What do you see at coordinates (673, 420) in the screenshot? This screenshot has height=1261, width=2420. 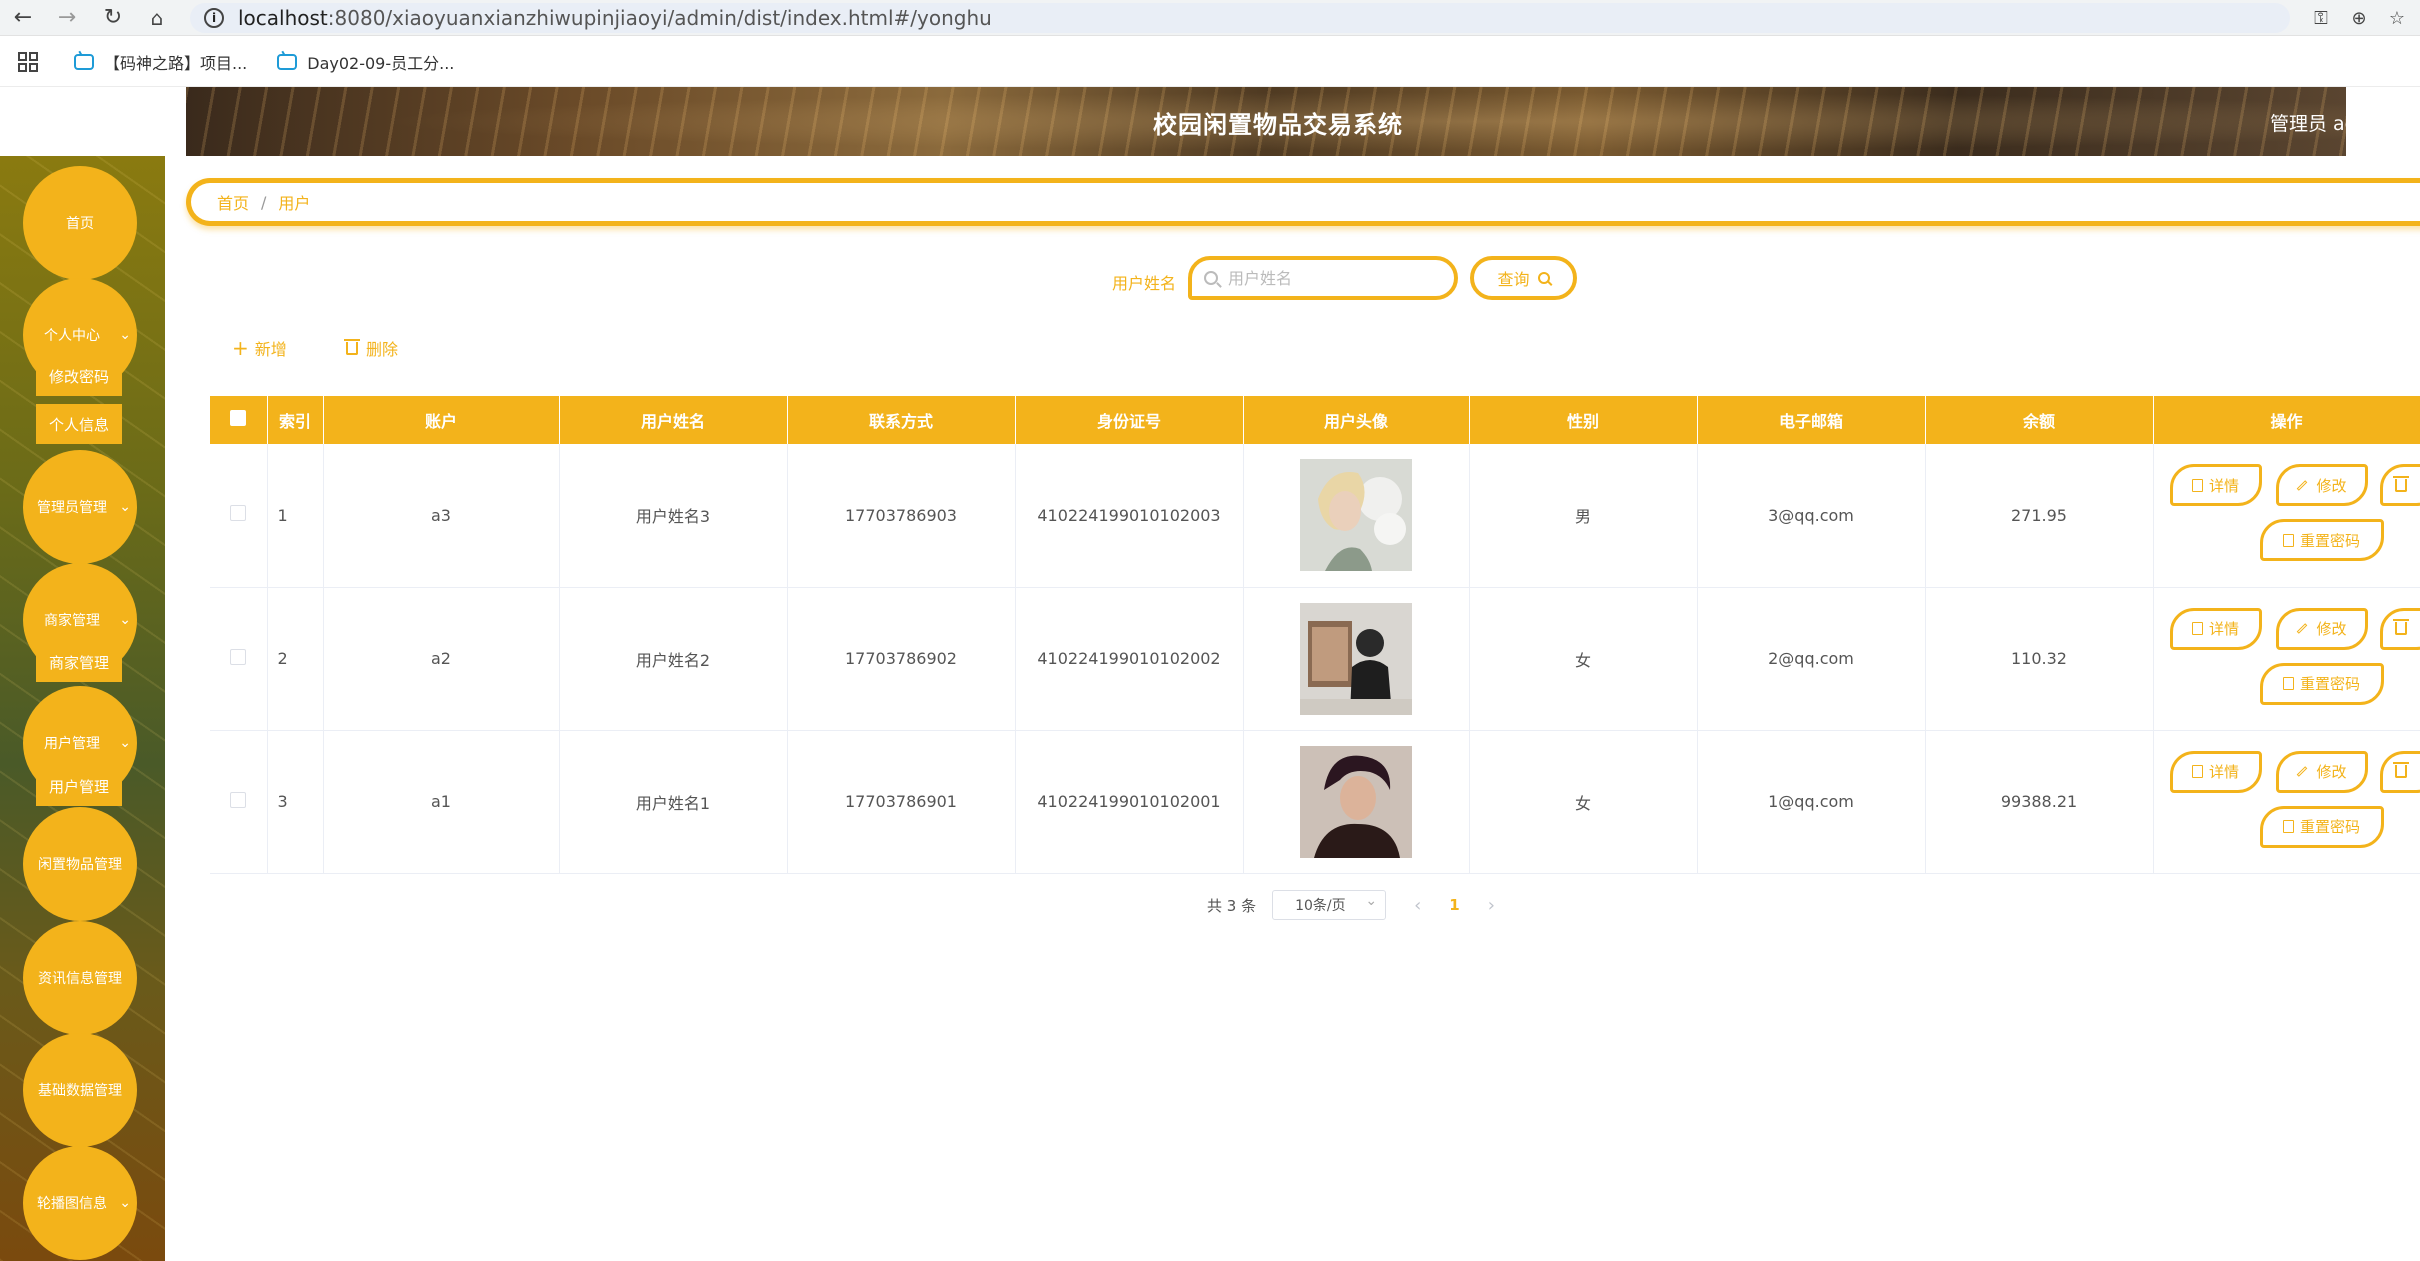 I see `column-header: 用户姓名` at bounding box center [673, 420].